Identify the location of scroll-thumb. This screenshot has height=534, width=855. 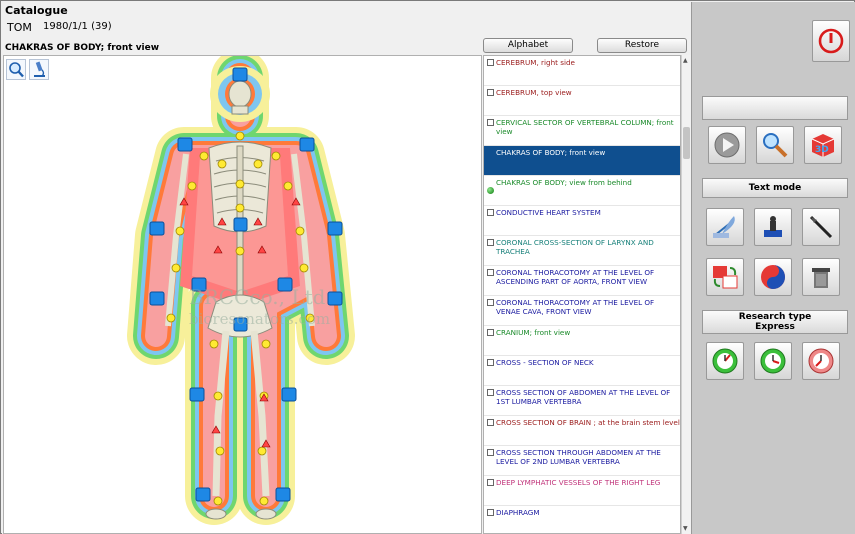
(686, 143).